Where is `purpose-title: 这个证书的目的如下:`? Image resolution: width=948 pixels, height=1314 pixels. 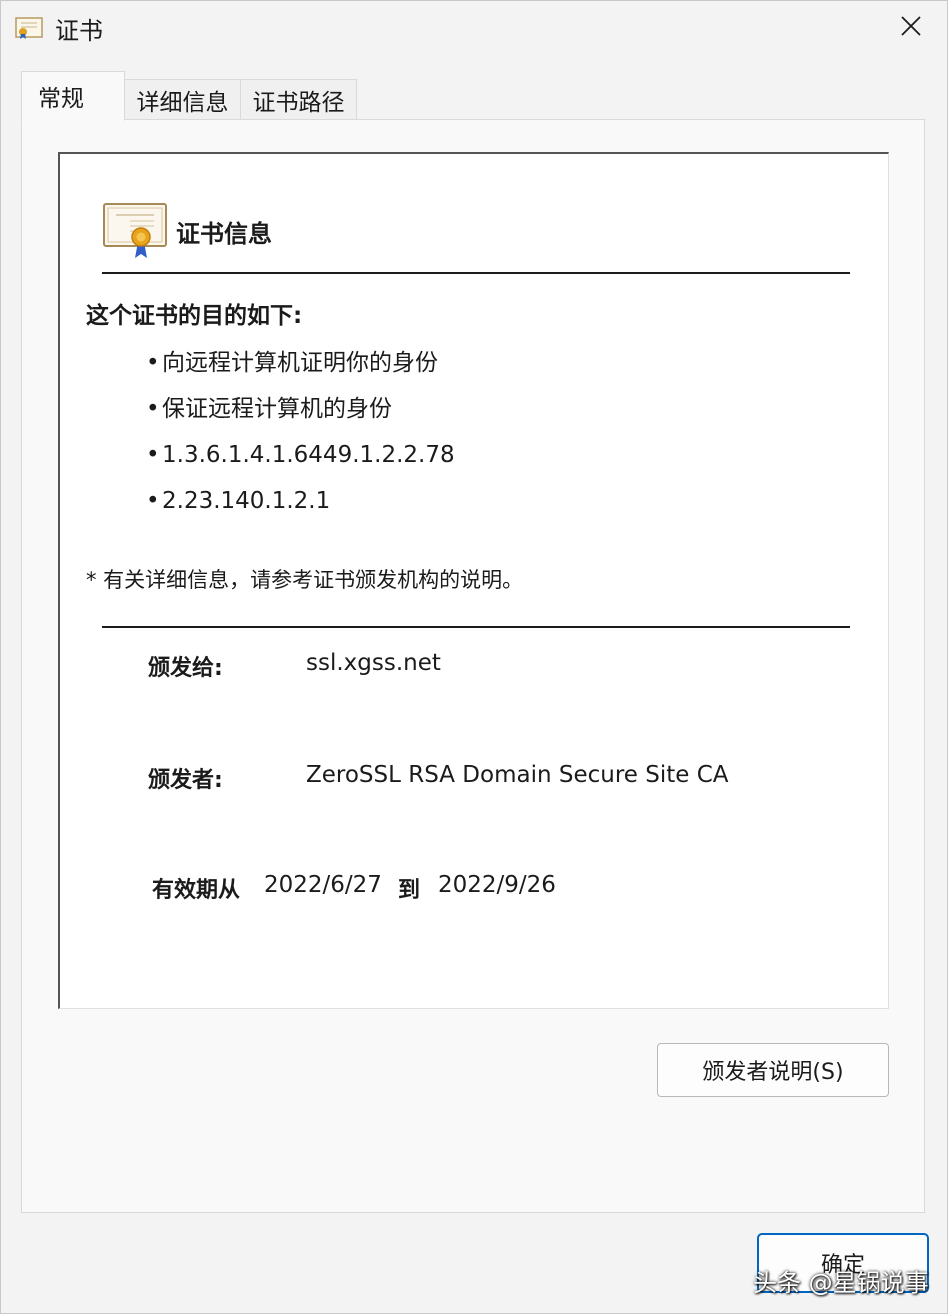
purpose-title: 这个证书的目的如下: is located at coordinates (194, 316).